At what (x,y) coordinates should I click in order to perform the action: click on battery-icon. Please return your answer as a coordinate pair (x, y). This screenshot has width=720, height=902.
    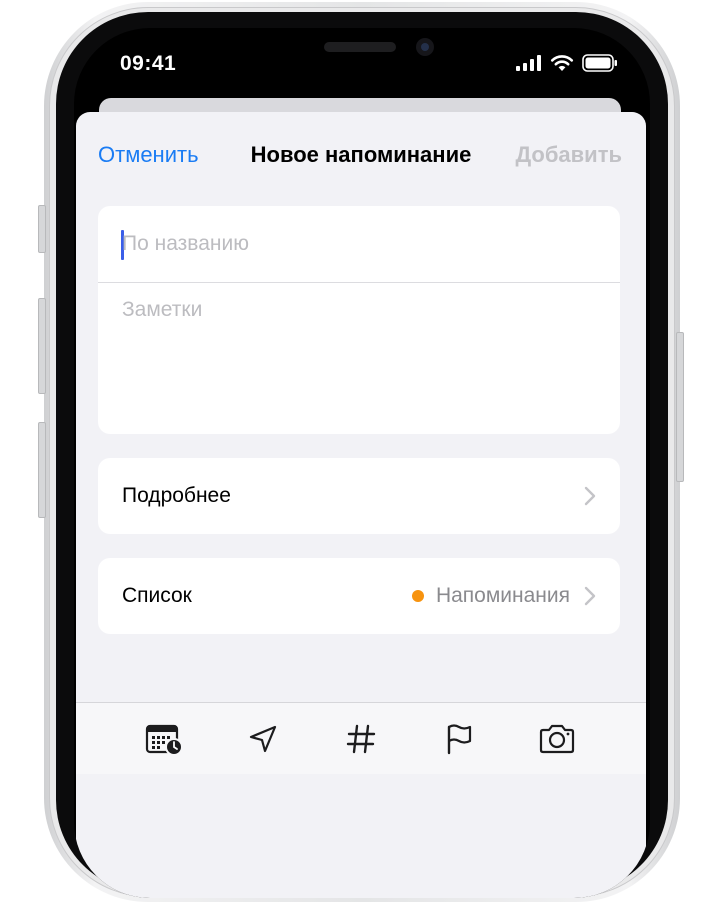
    Looking at the image, I should click on (599, 63).